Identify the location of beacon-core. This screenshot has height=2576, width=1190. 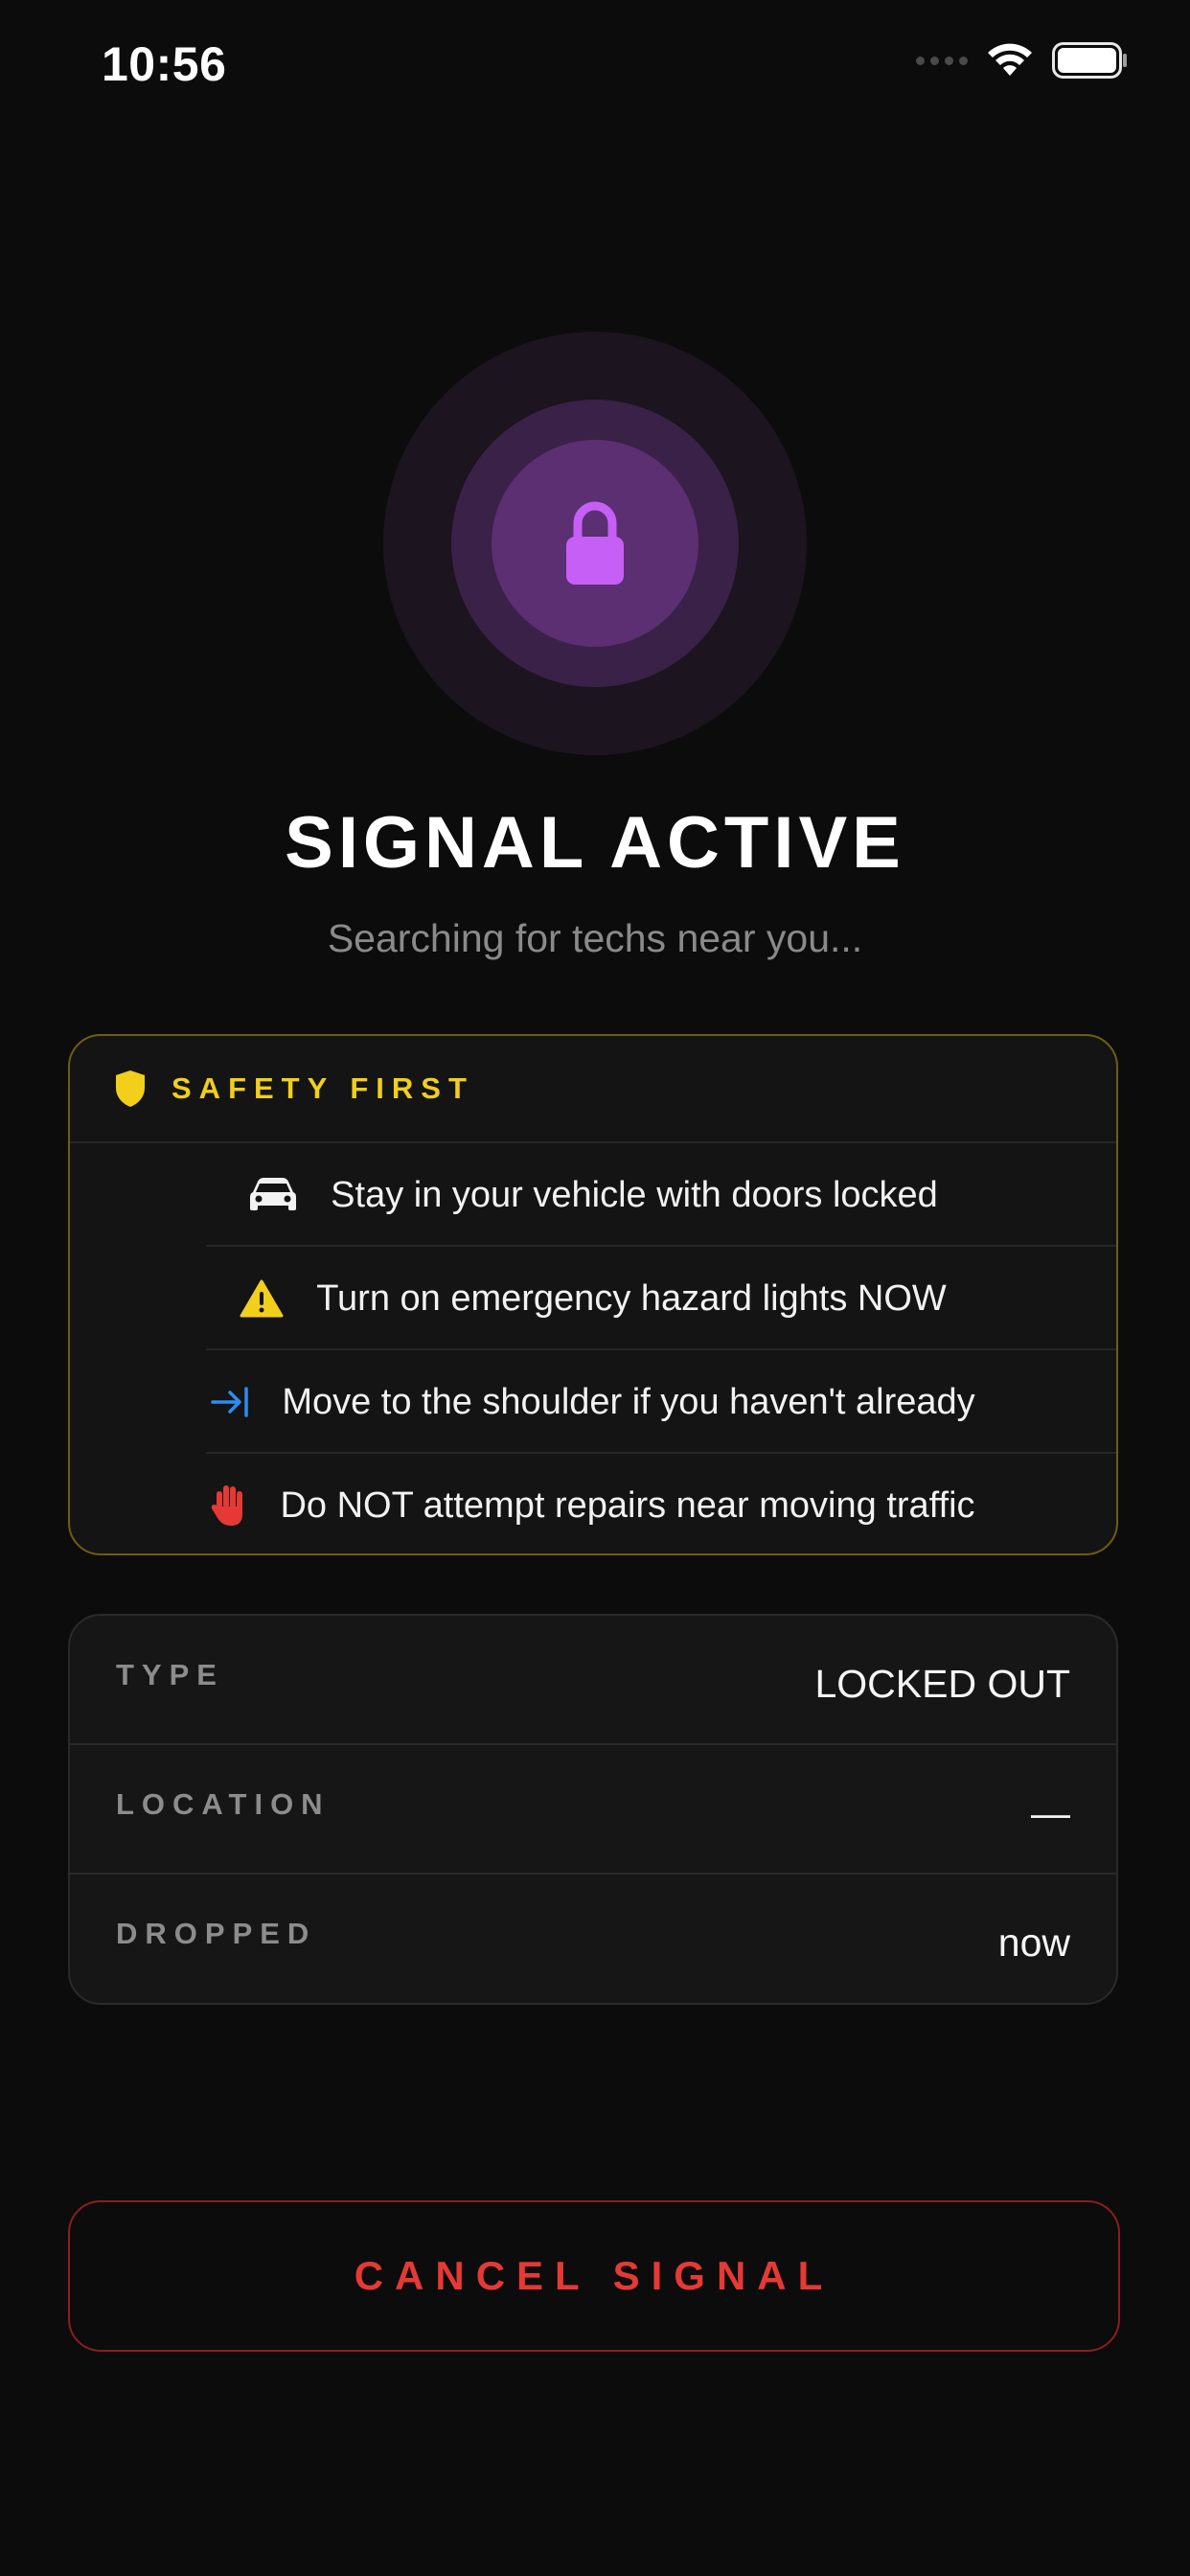
(595, 543).